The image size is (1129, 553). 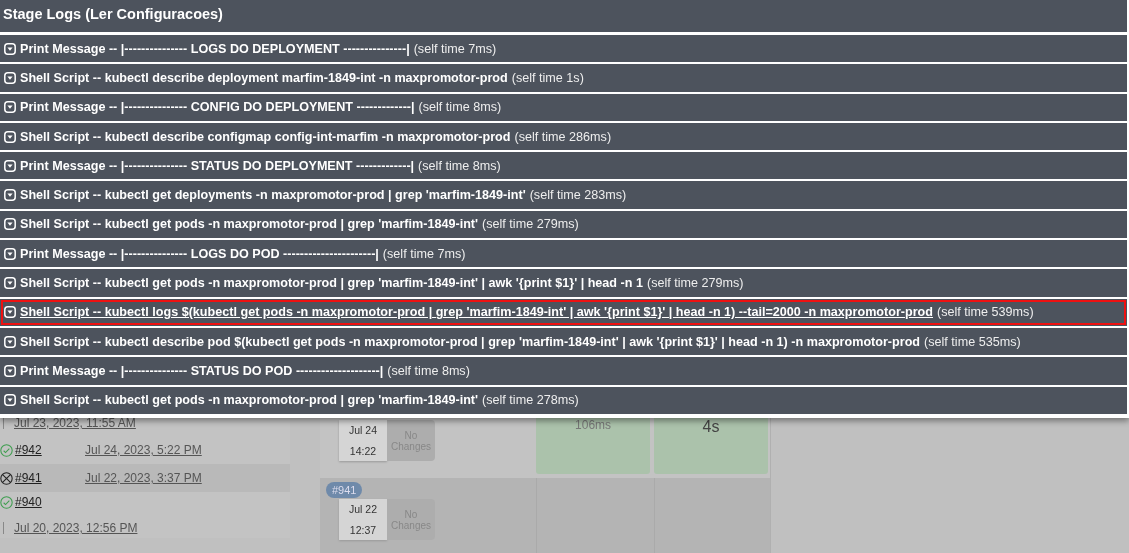 What do you see at coordinates (563, 400) in the screenshot?
I see `log-step-row: Shell Script -- kubectl get pods -n maxpromotor-prod | grep 'marfim-1849-int' (self time 278ms)` at bounding box center [563, 400].